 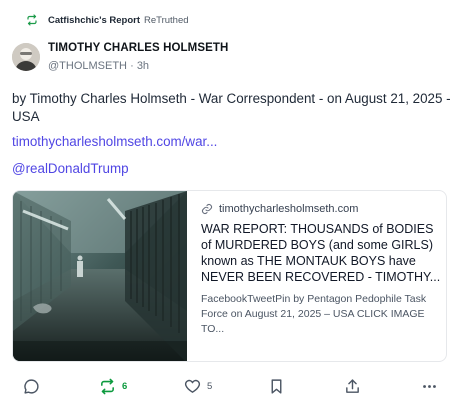 What do you see at coordinates (94, 20) in the screenshot?
I see `retruth-account: Catfishchic's Report` at bounding box center [94, 20].